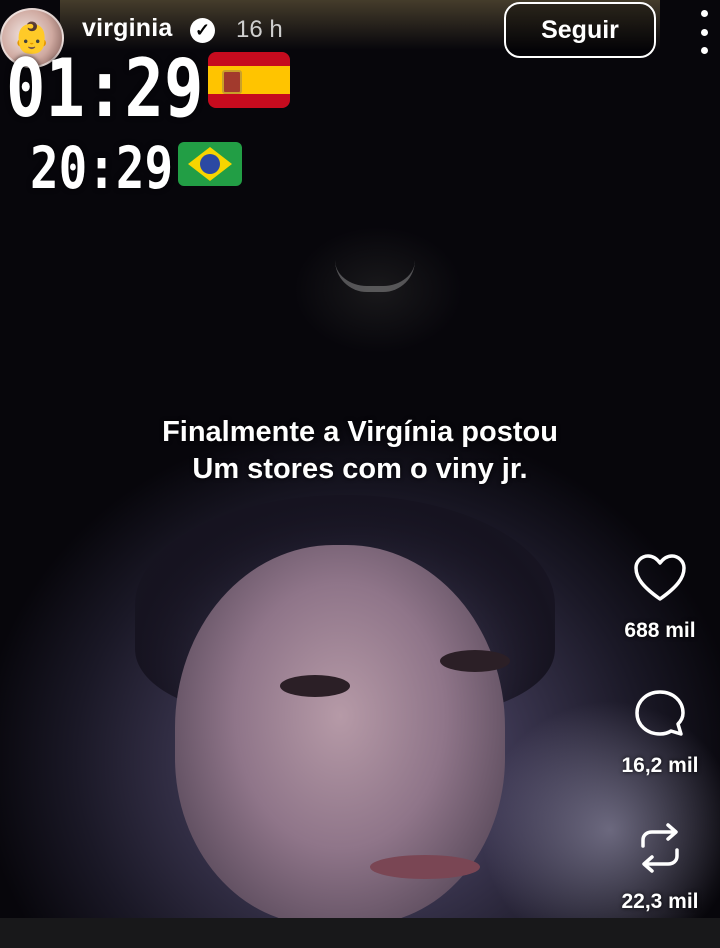 The height and width of the screenshot is (948, 720). Describe the element at coordinates (315, 686) in the screenshot. I see `left-eye` at that location.